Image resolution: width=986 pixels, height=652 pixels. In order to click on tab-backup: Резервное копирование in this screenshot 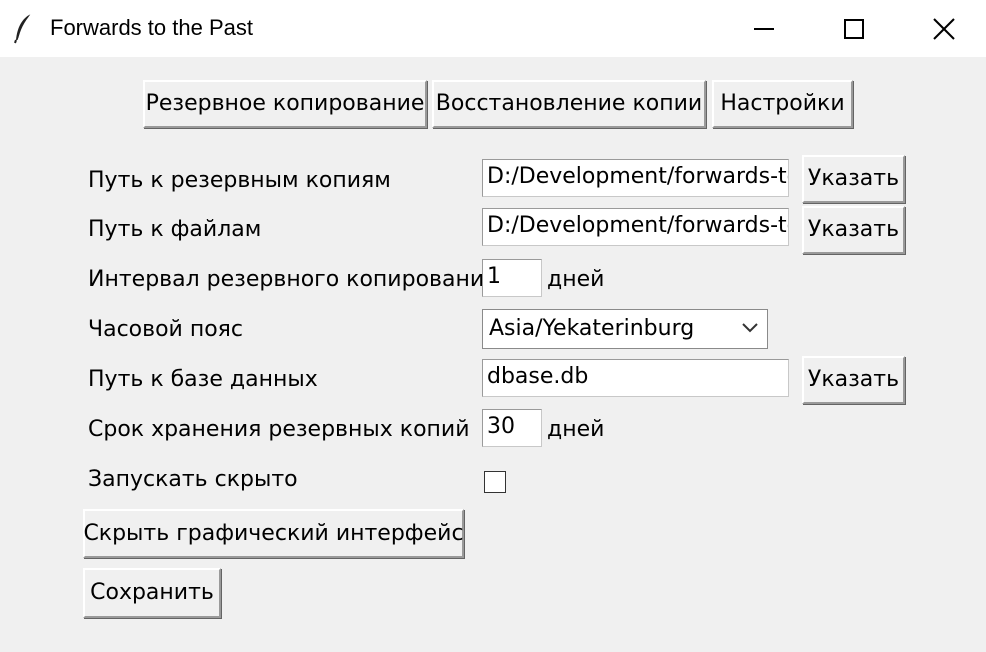, I will do `click(285, 104)`.